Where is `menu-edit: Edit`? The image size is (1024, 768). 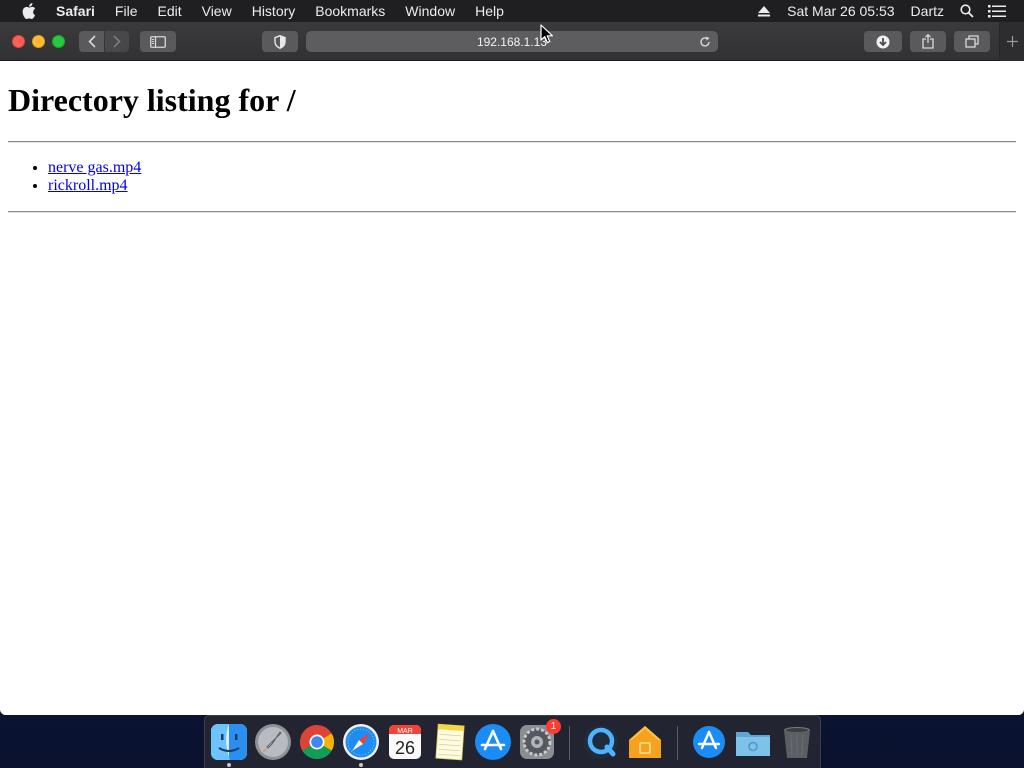 menu-edit: Edit is located at coordinates (169, 11).